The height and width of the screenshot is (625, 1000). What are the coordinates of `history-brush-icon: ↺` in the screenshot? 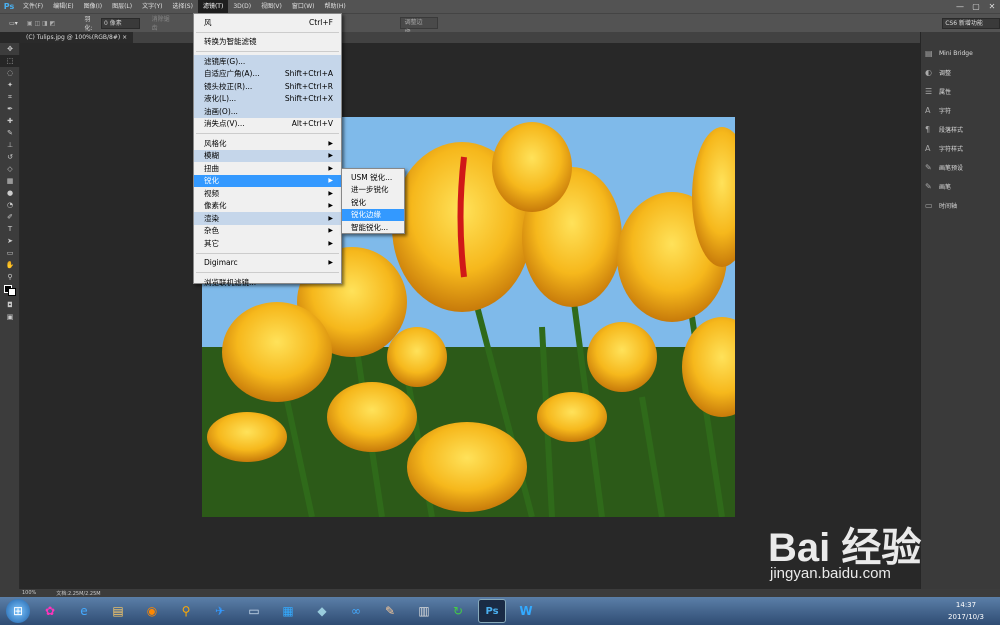 It's located at (10, 157).